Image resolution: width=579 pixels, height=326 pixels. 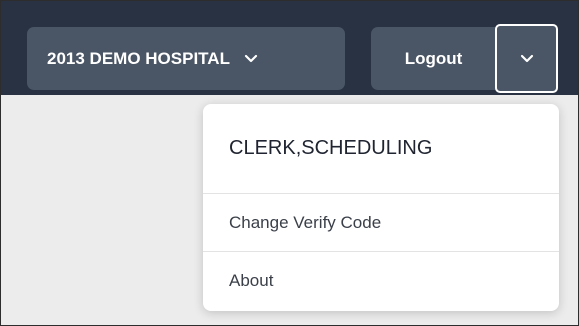 I want to click on change-verify-code-menu-item: Change Verify Code, so click(x=381, y=223).